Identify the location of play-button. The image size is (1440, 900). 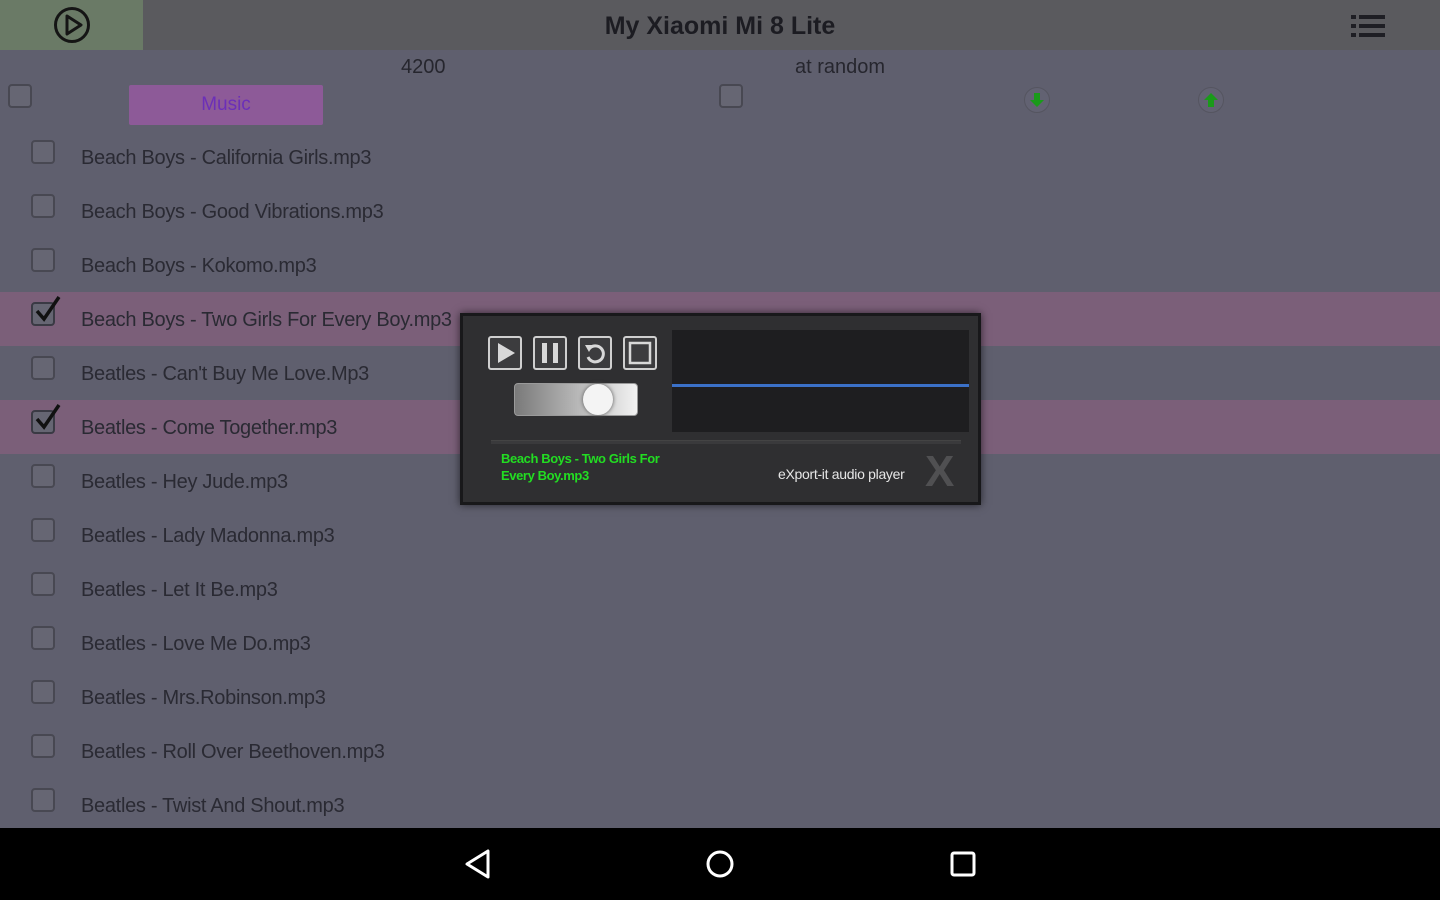
(505, 353).